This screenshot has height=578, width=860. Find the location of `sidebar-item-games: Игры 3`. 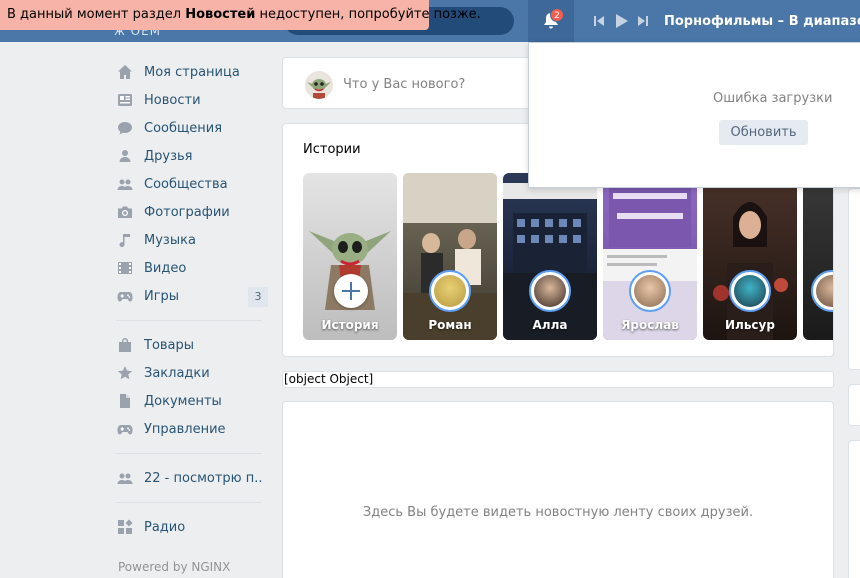

sidebar-item-games: Игры 3 is located at coordinates (192, 296).